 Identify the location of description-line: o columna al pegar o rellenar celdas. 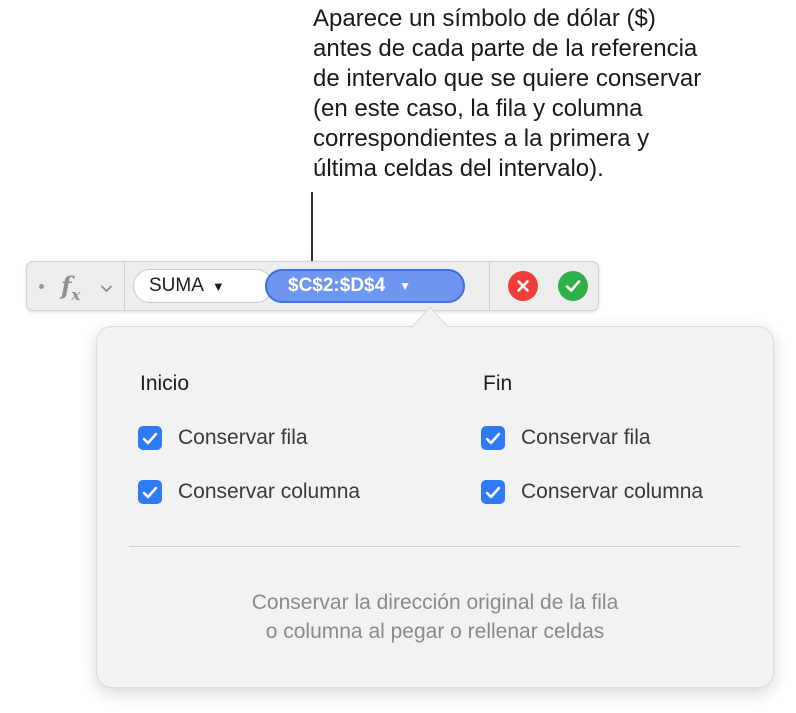
(435, 631).